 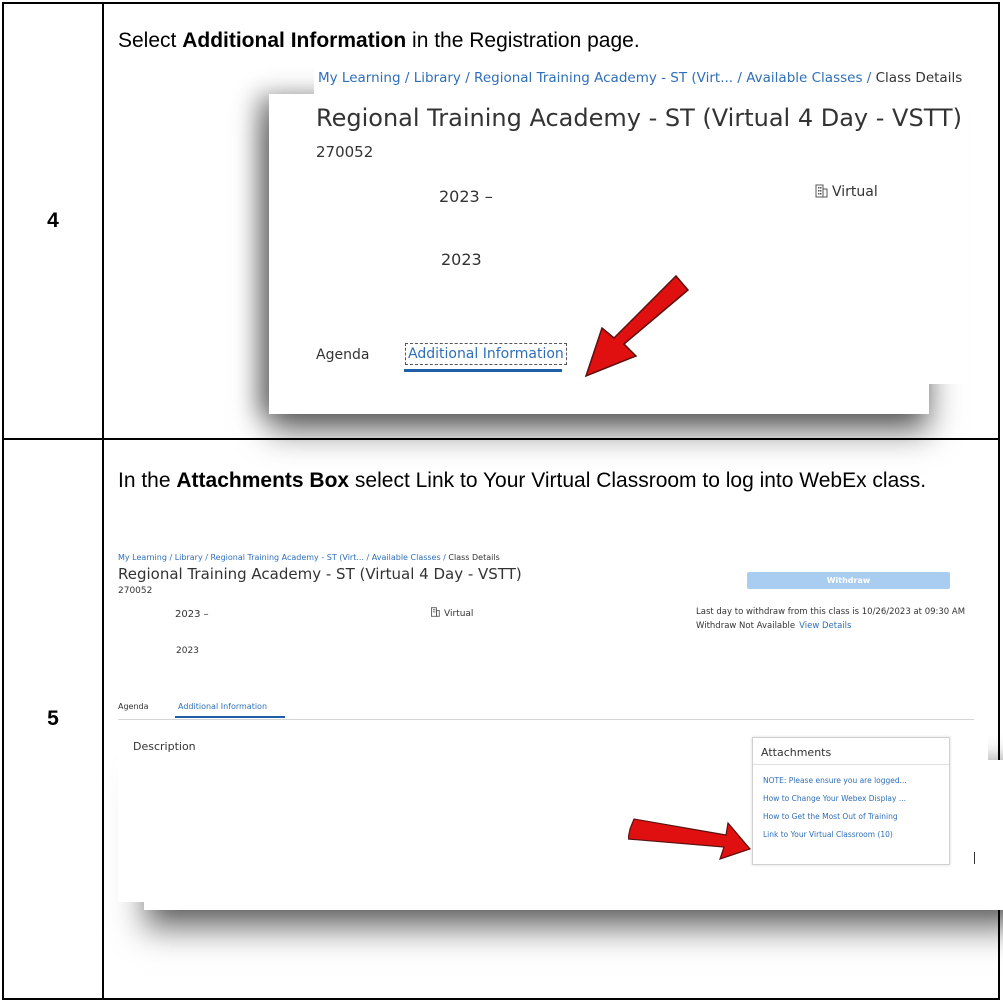 What do you see at coordinates (830, 816) in the screenshot?
I see `attachment-link: How to Get the Most Out of Training` at bounding box center [830, 816].